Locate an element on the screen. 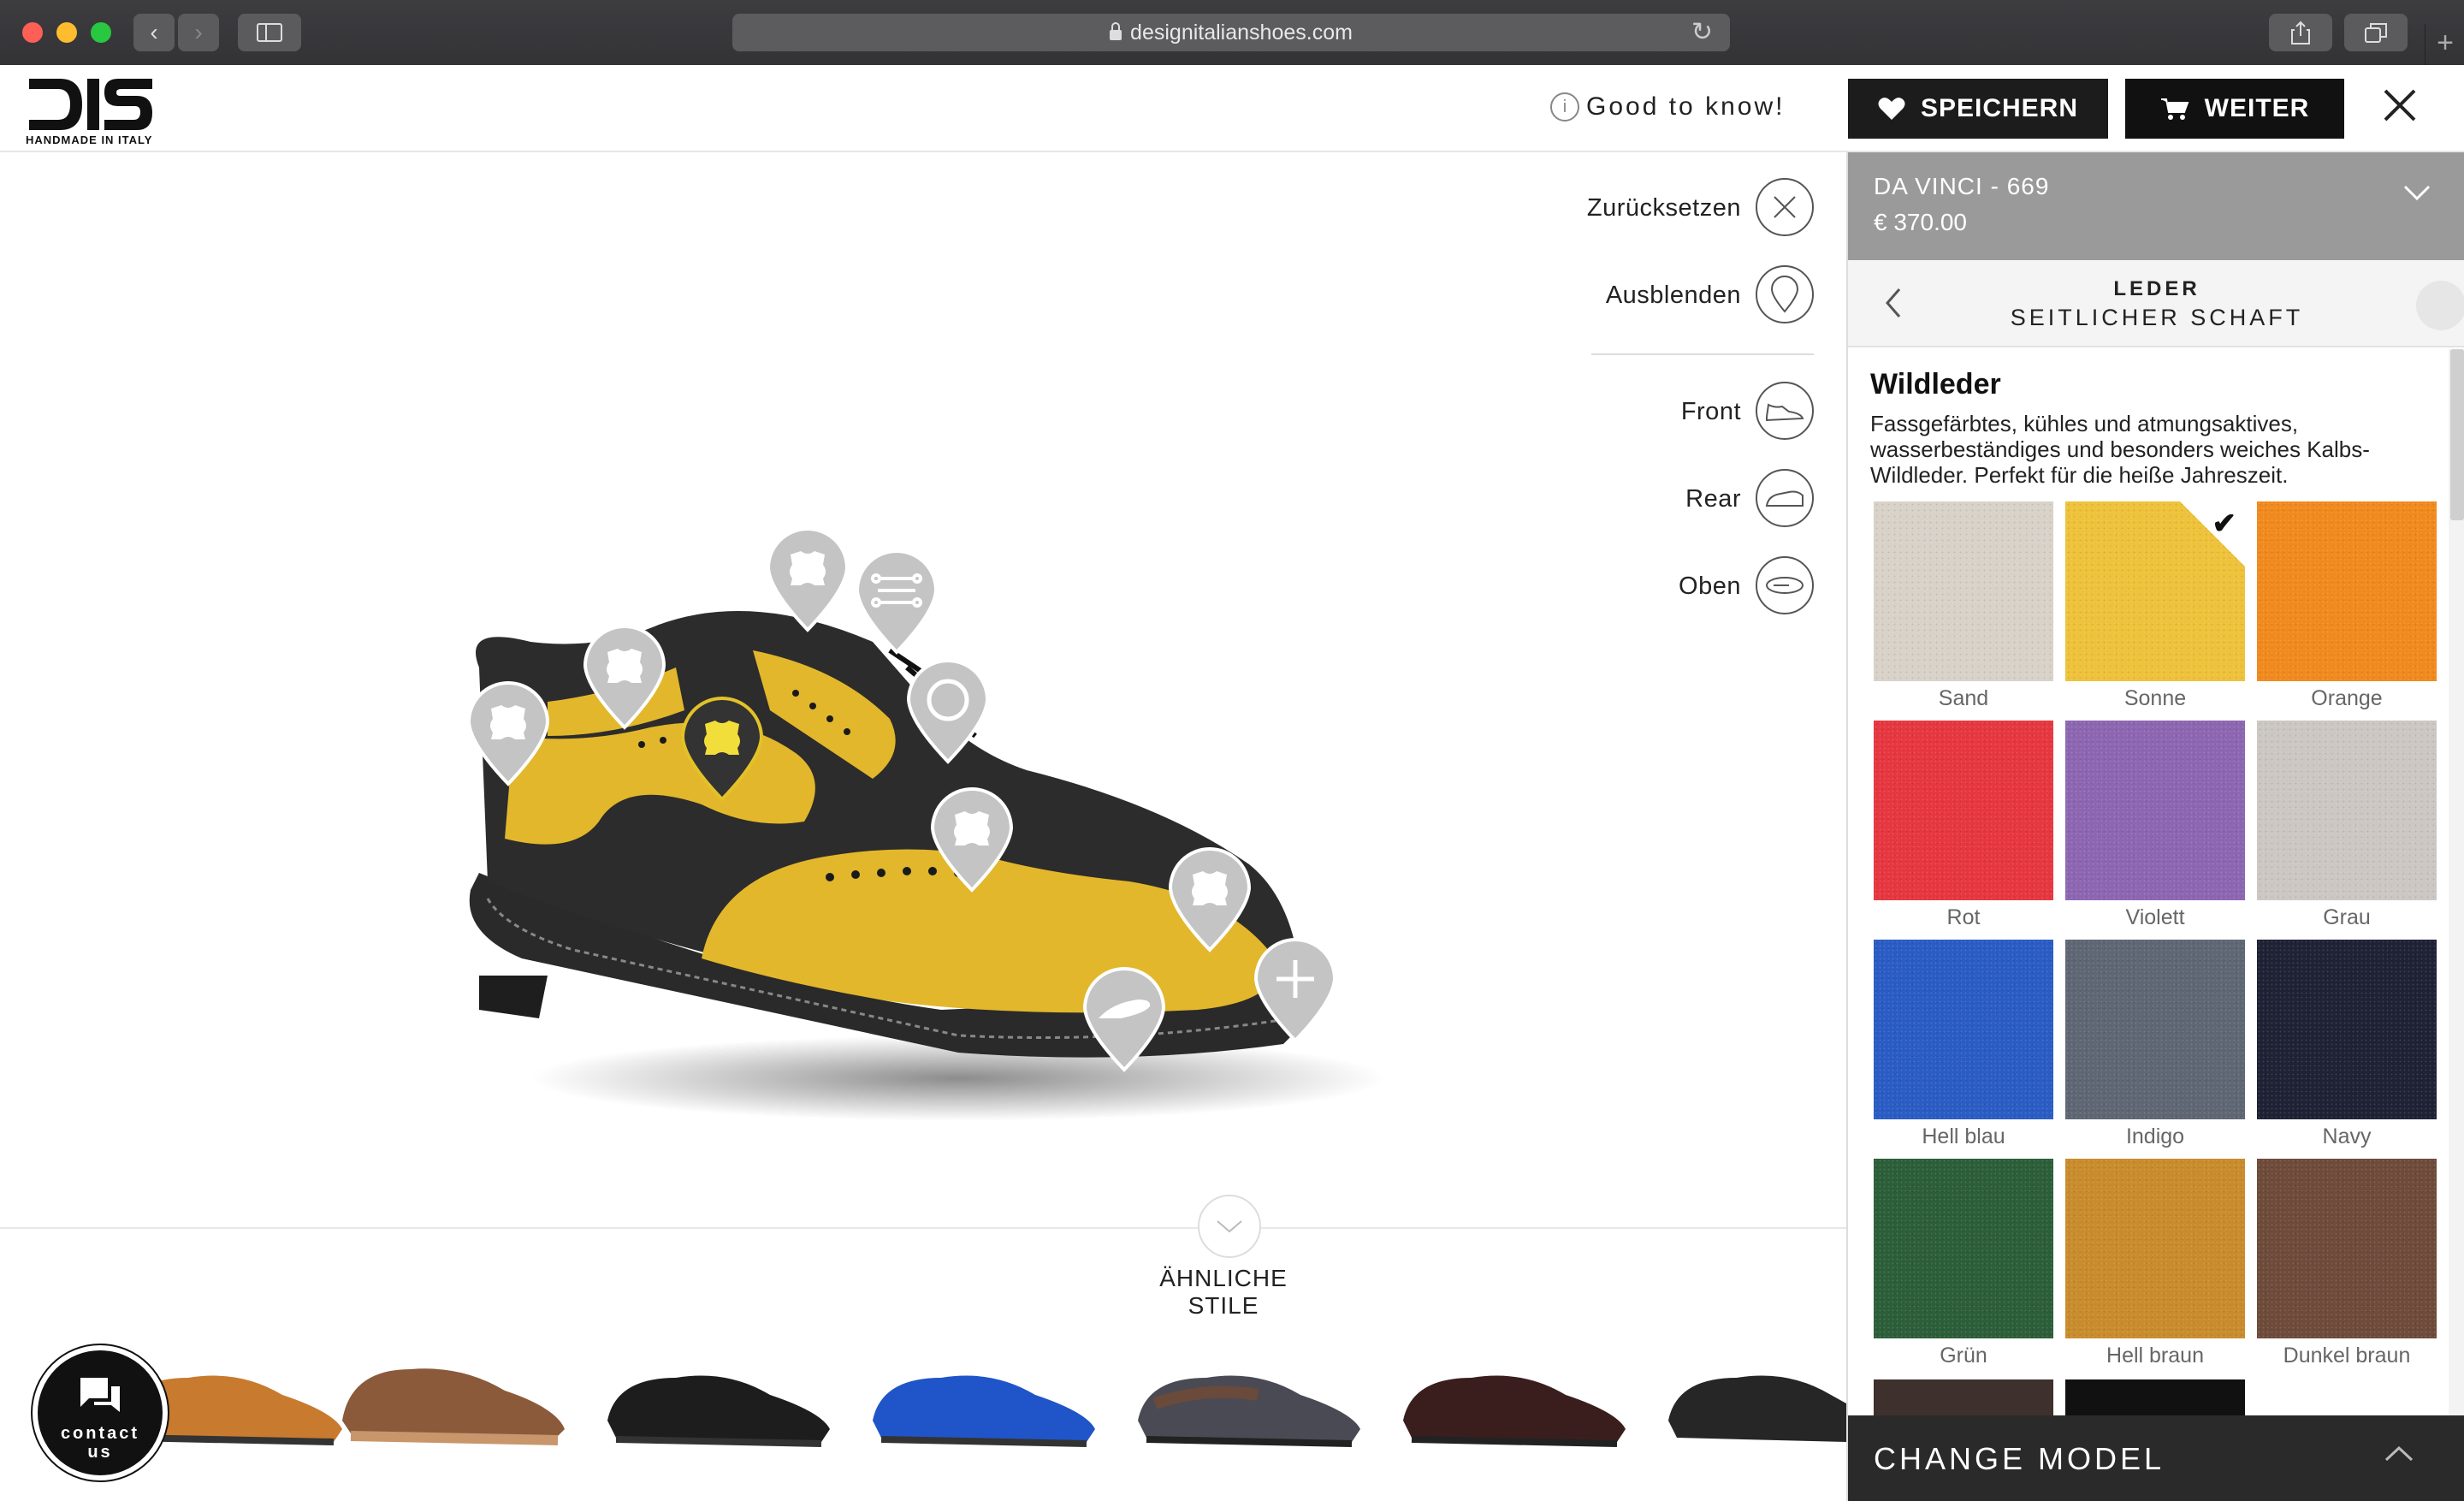 Image resolution: width=2464 pixels, height=1501 pixels. swatch-grün is located at coordinates (1963, 1248).